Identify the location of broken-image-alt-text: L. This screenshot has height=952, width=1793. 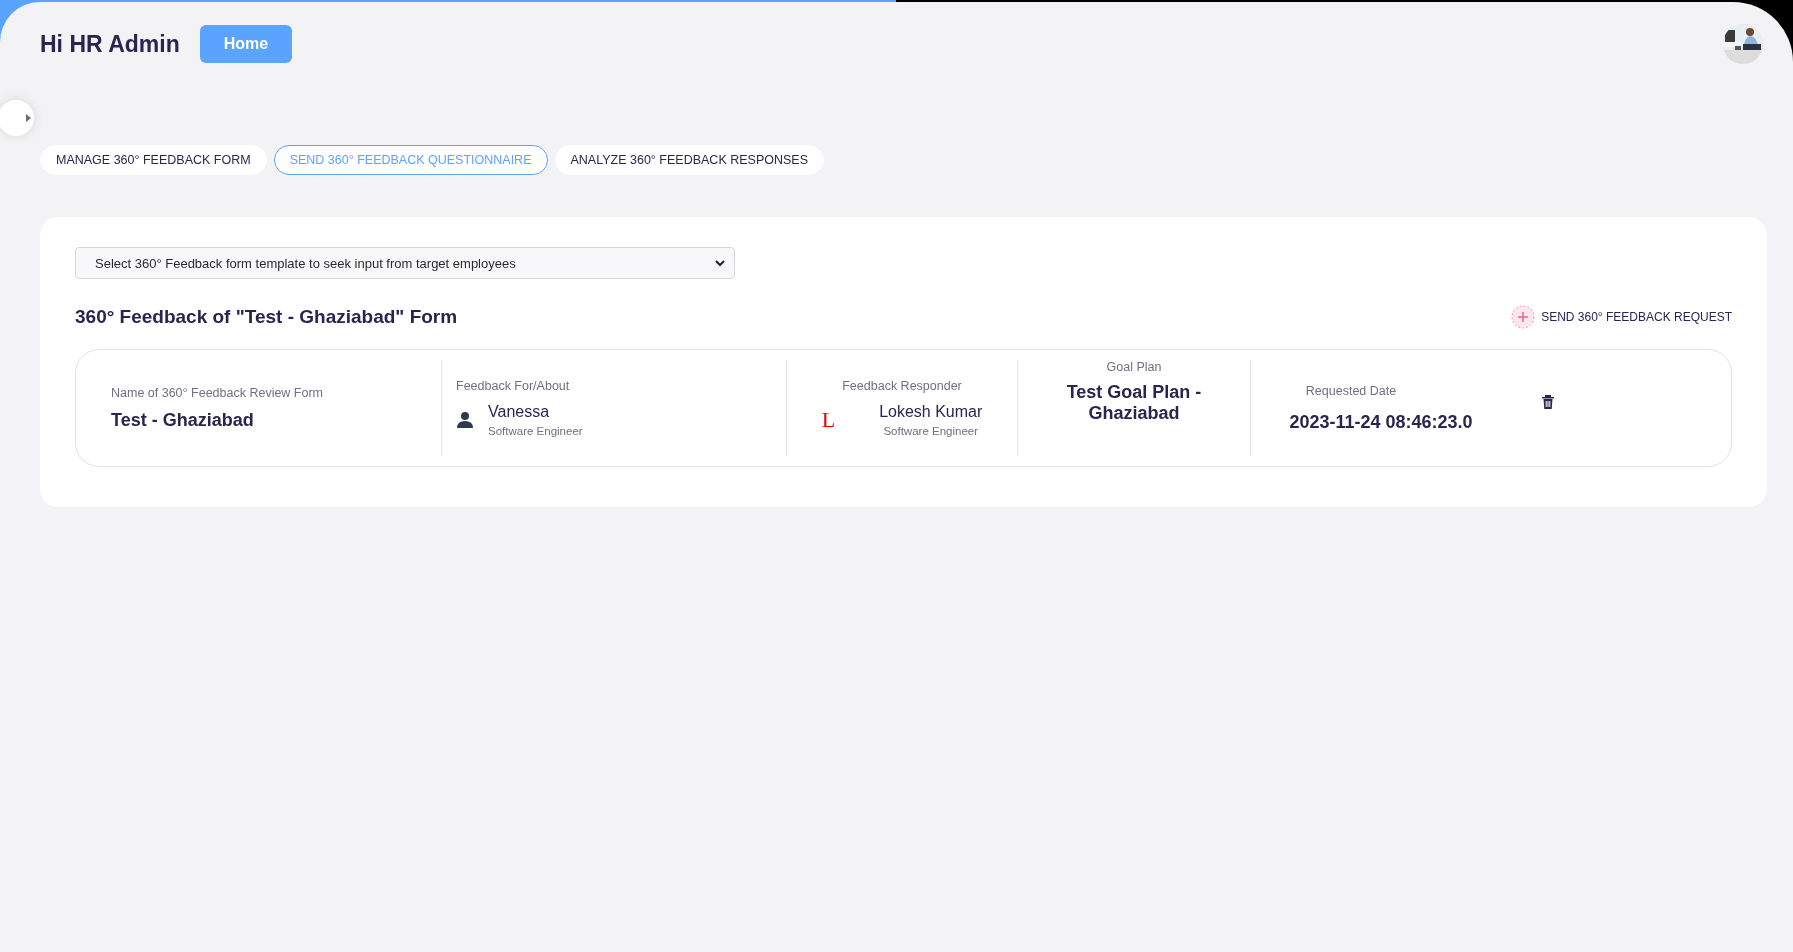
(828, 420).